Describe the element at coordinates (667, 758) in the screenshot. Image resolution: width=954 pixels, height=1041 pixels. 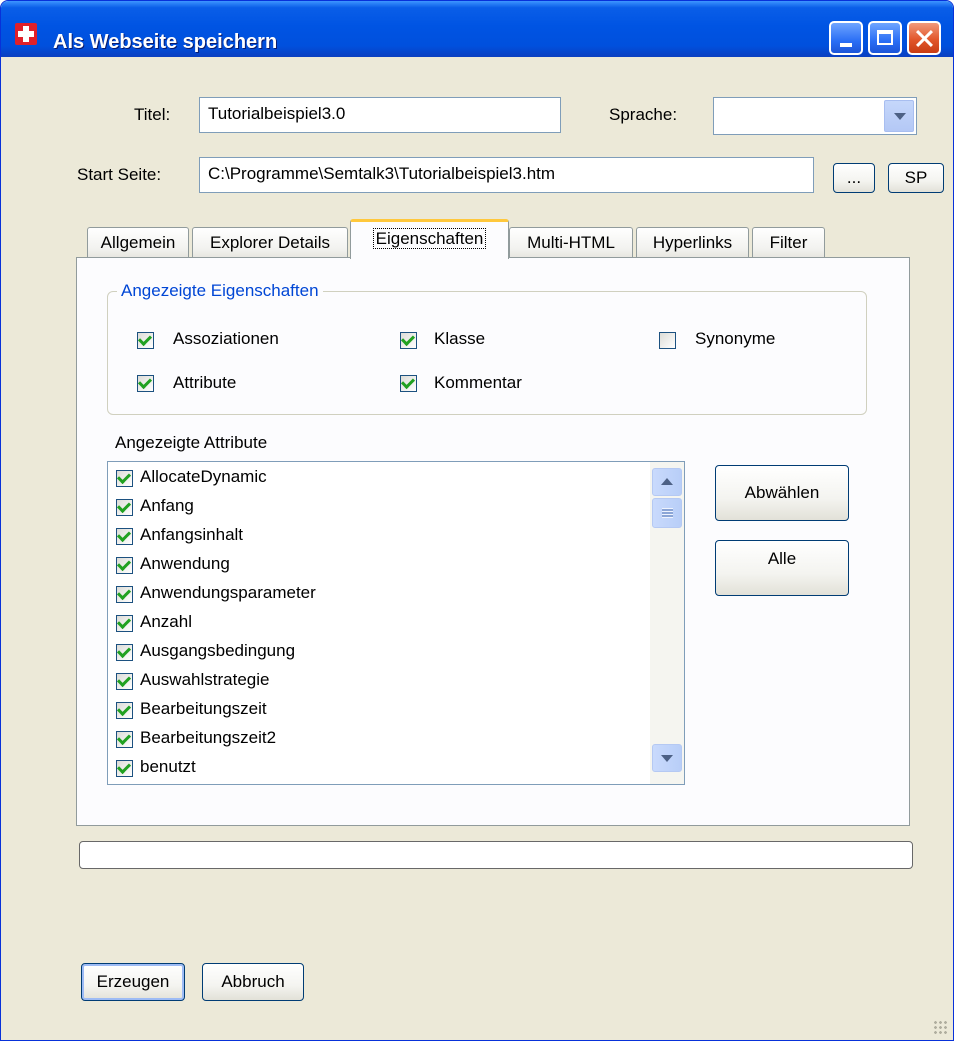
I see `scroll-down-arrow-icon` at that location.